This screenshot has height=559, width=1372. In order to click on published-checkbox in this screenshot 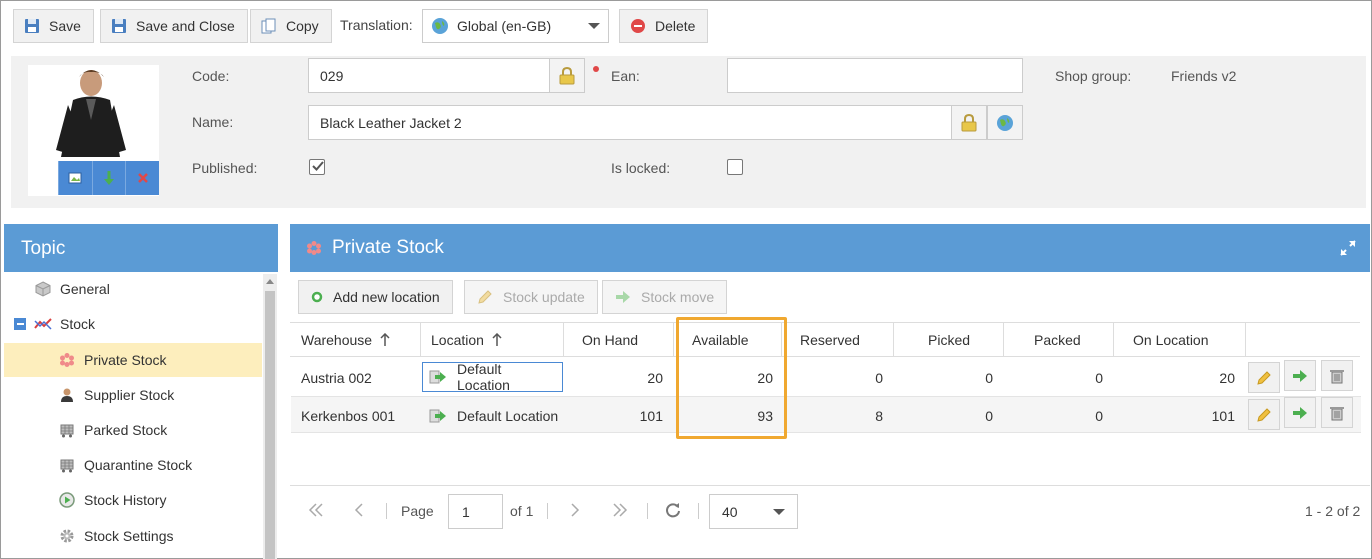, I will do `click(317, 167)`.